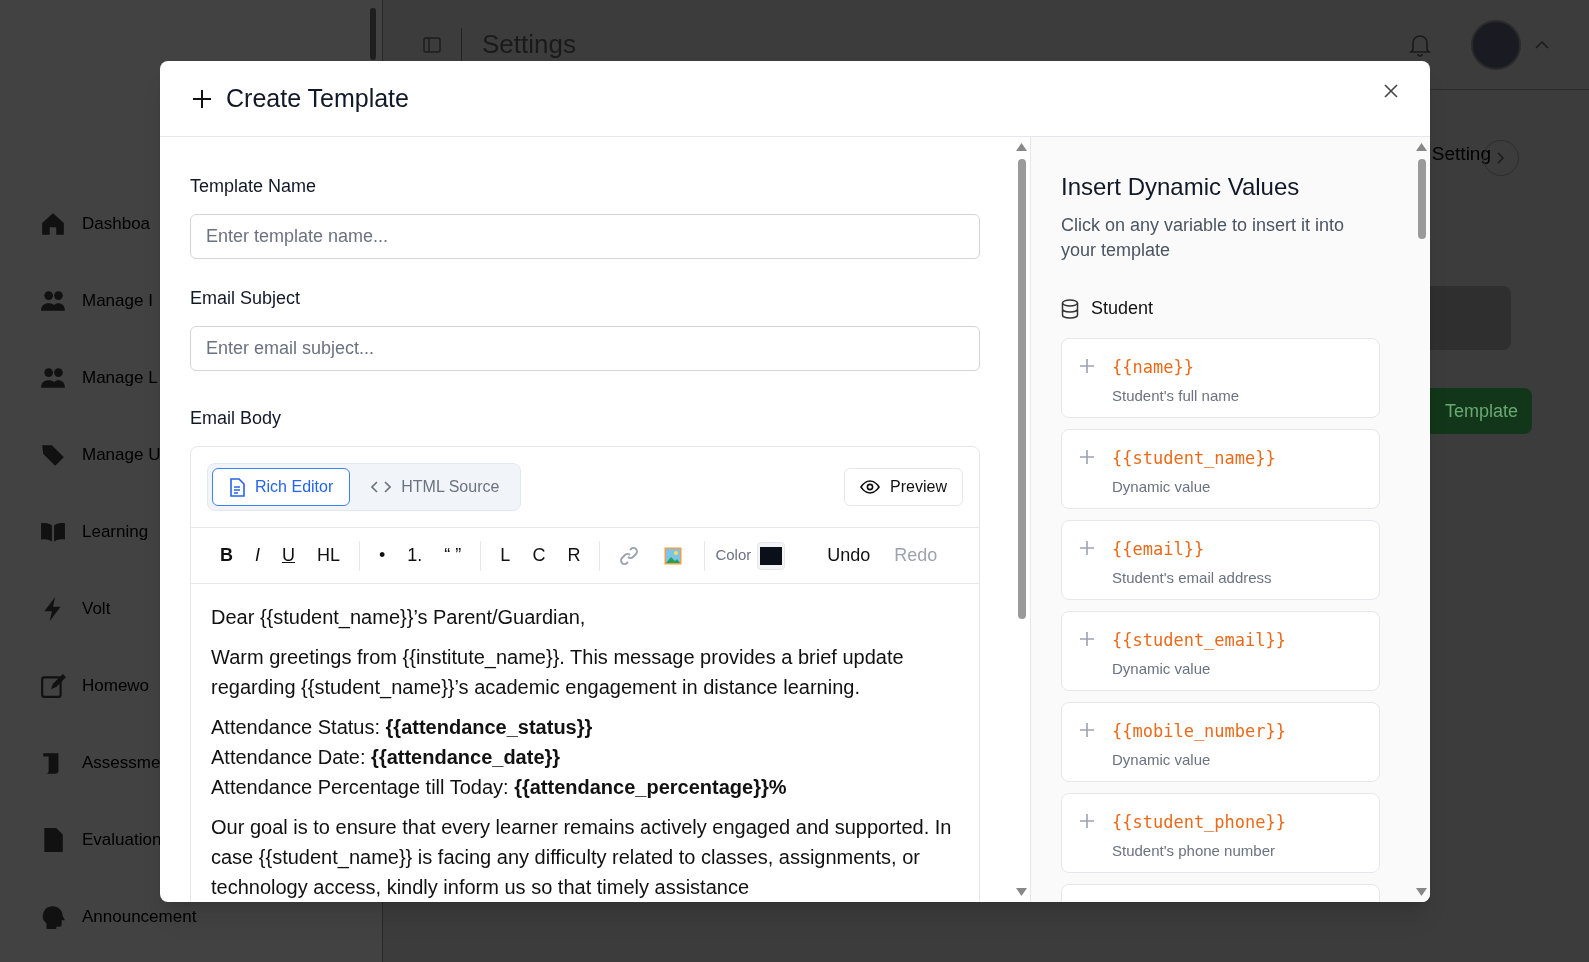  What do you see at coordinates (317, 98) in the screenshot?
I see `modal-title: Create Template` at bounding box center [317, 98].